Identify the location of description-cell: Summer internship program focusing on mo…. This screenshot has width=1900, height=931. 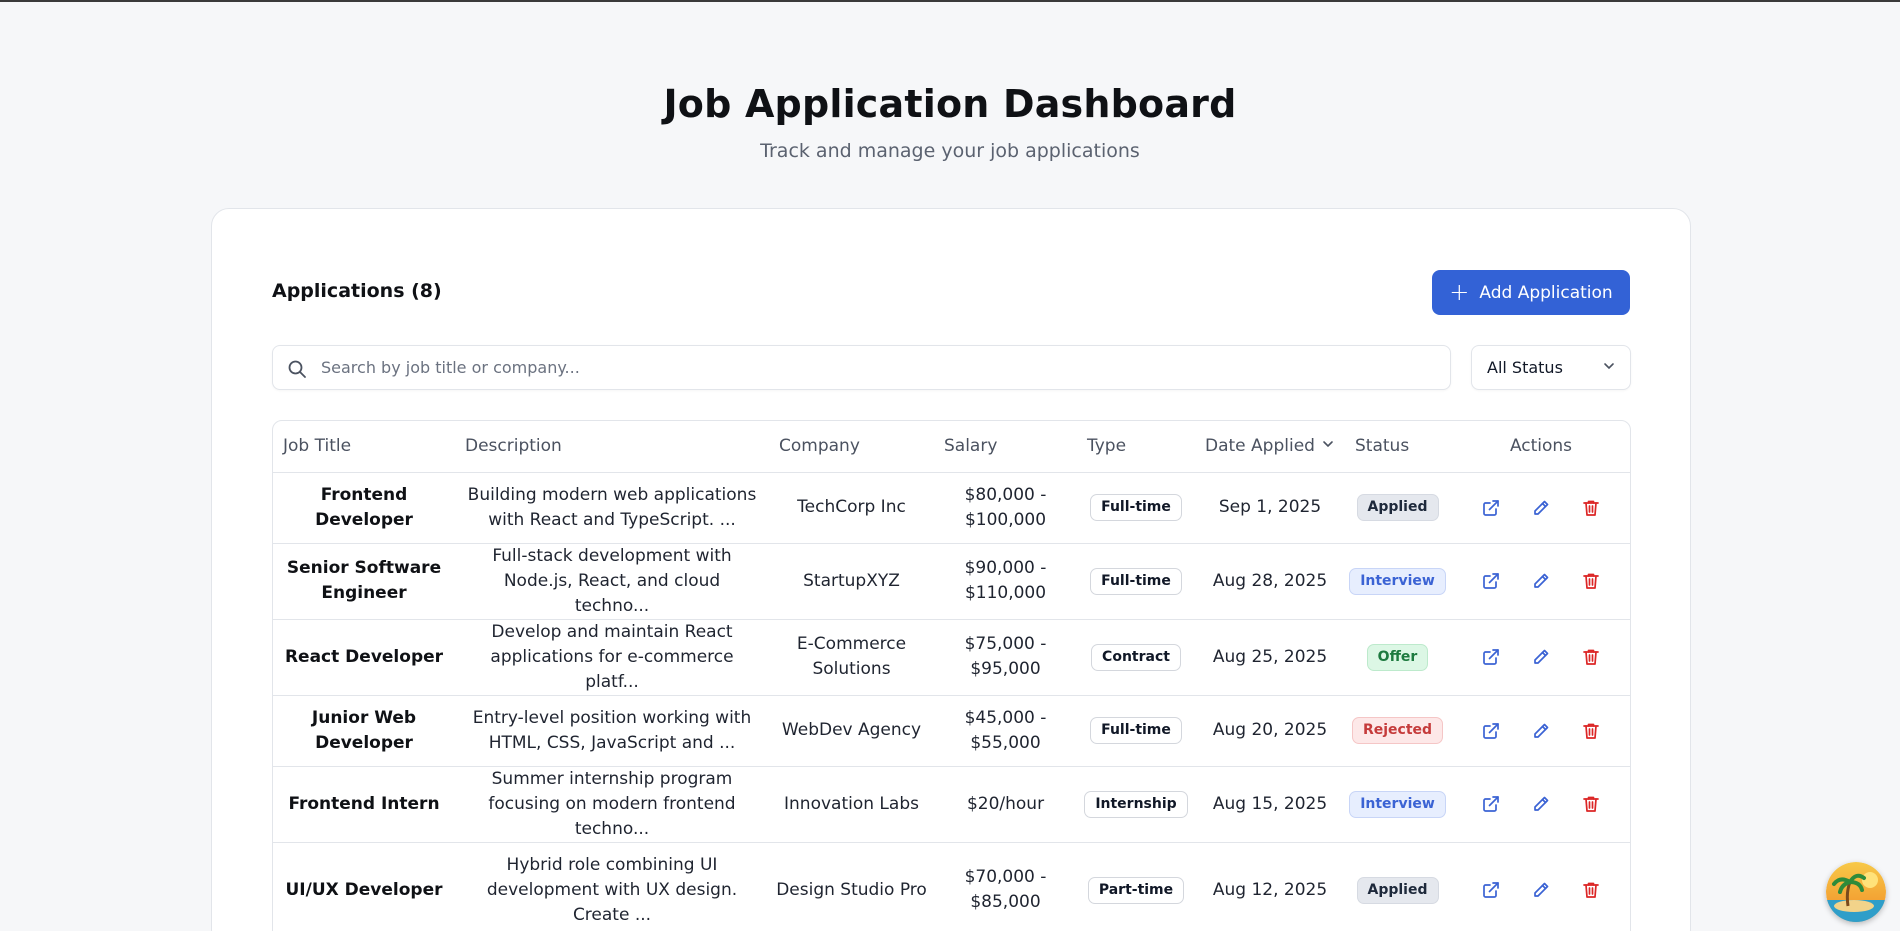
(612, 804).